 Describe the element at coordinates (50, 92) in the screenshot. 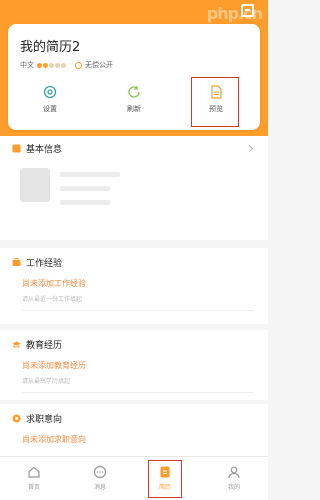

I see `gear-icon` at that location.